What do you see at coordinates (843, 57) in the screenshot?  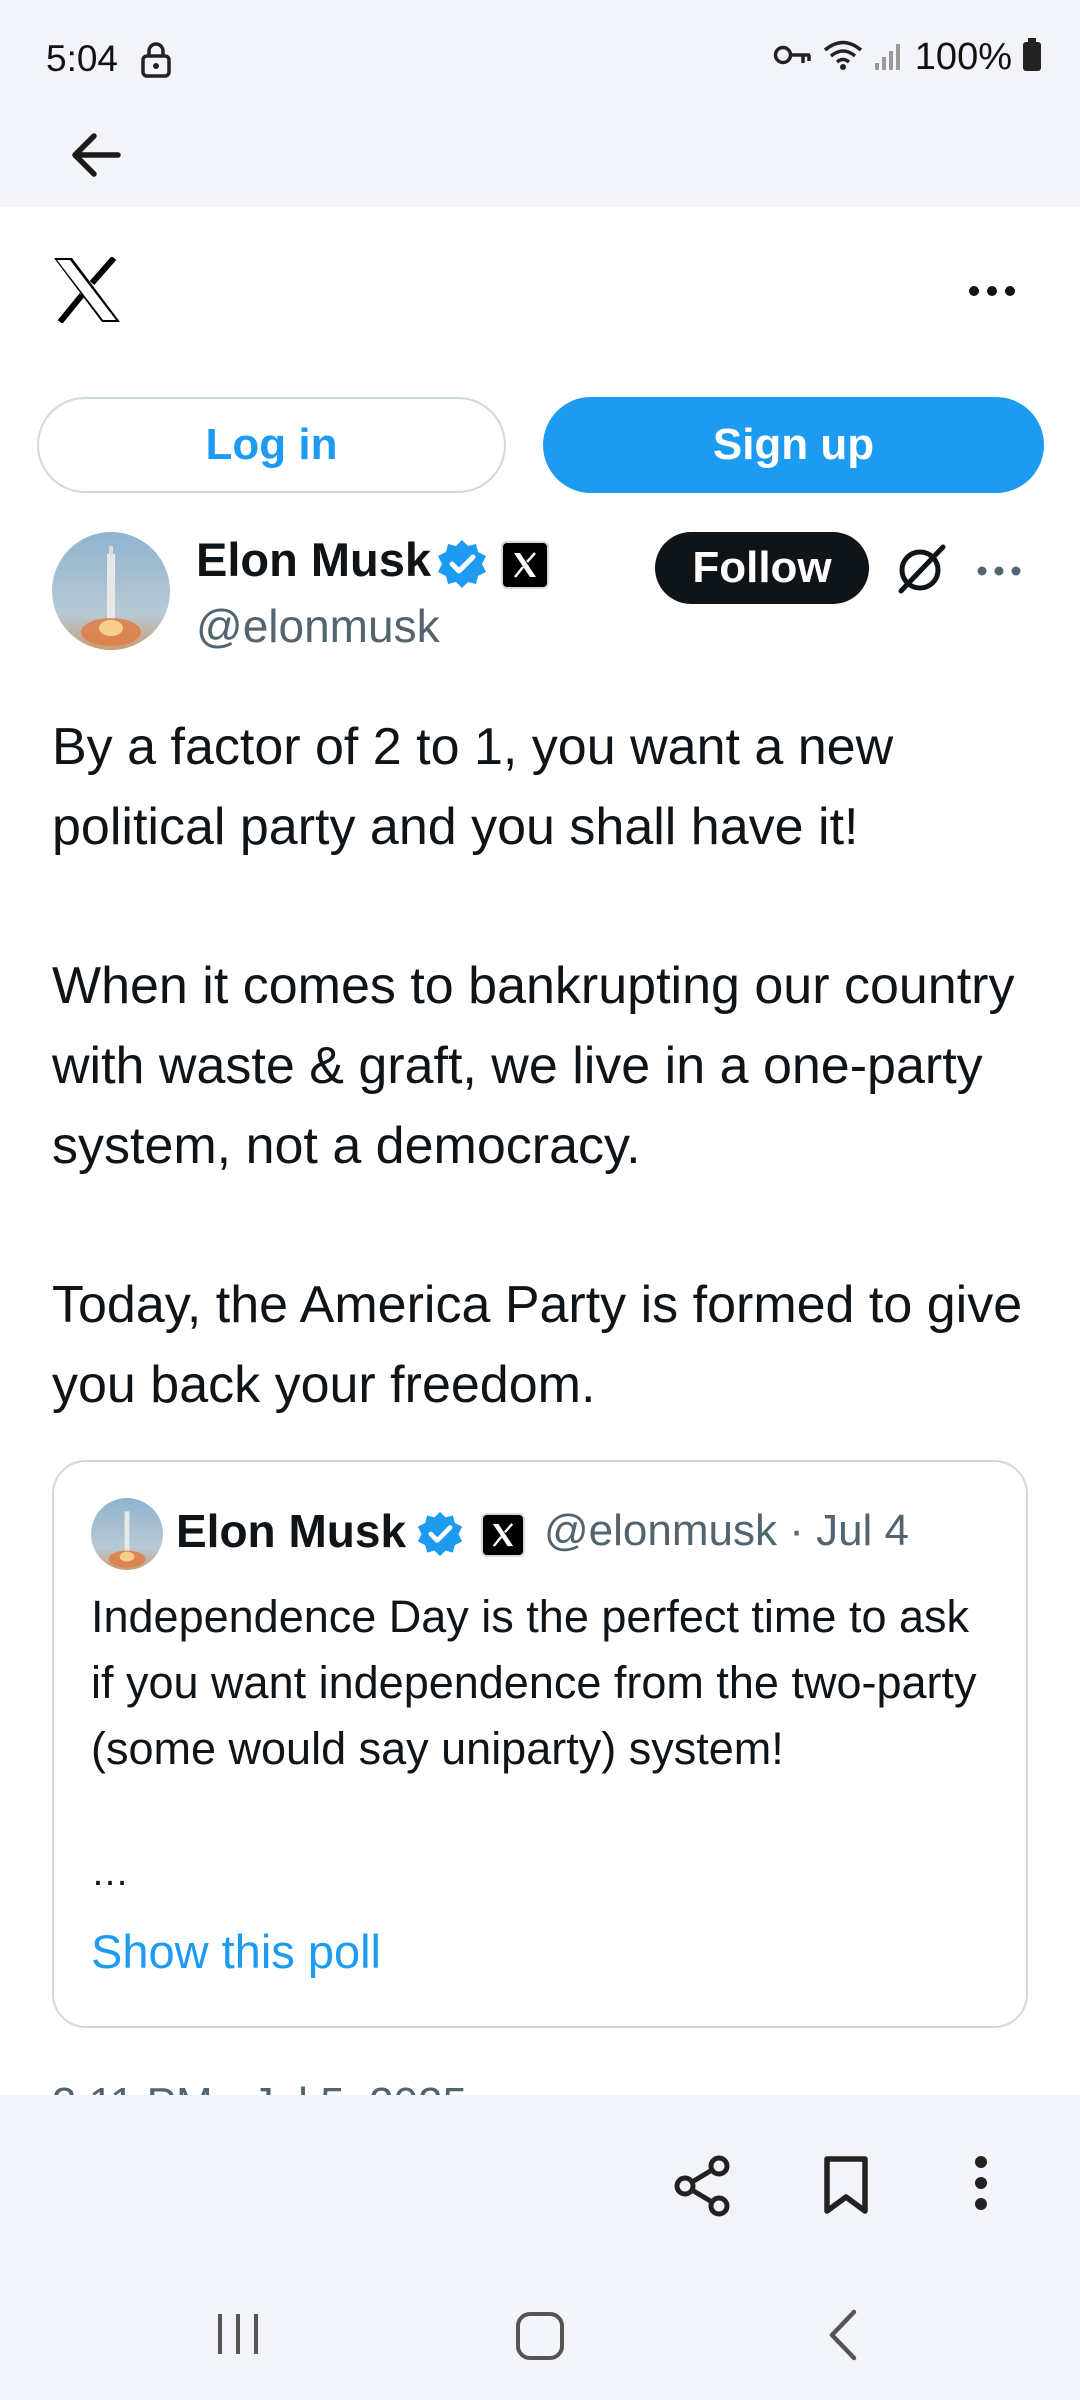 I see `wifi-icon` at bounding box center [843, 57].